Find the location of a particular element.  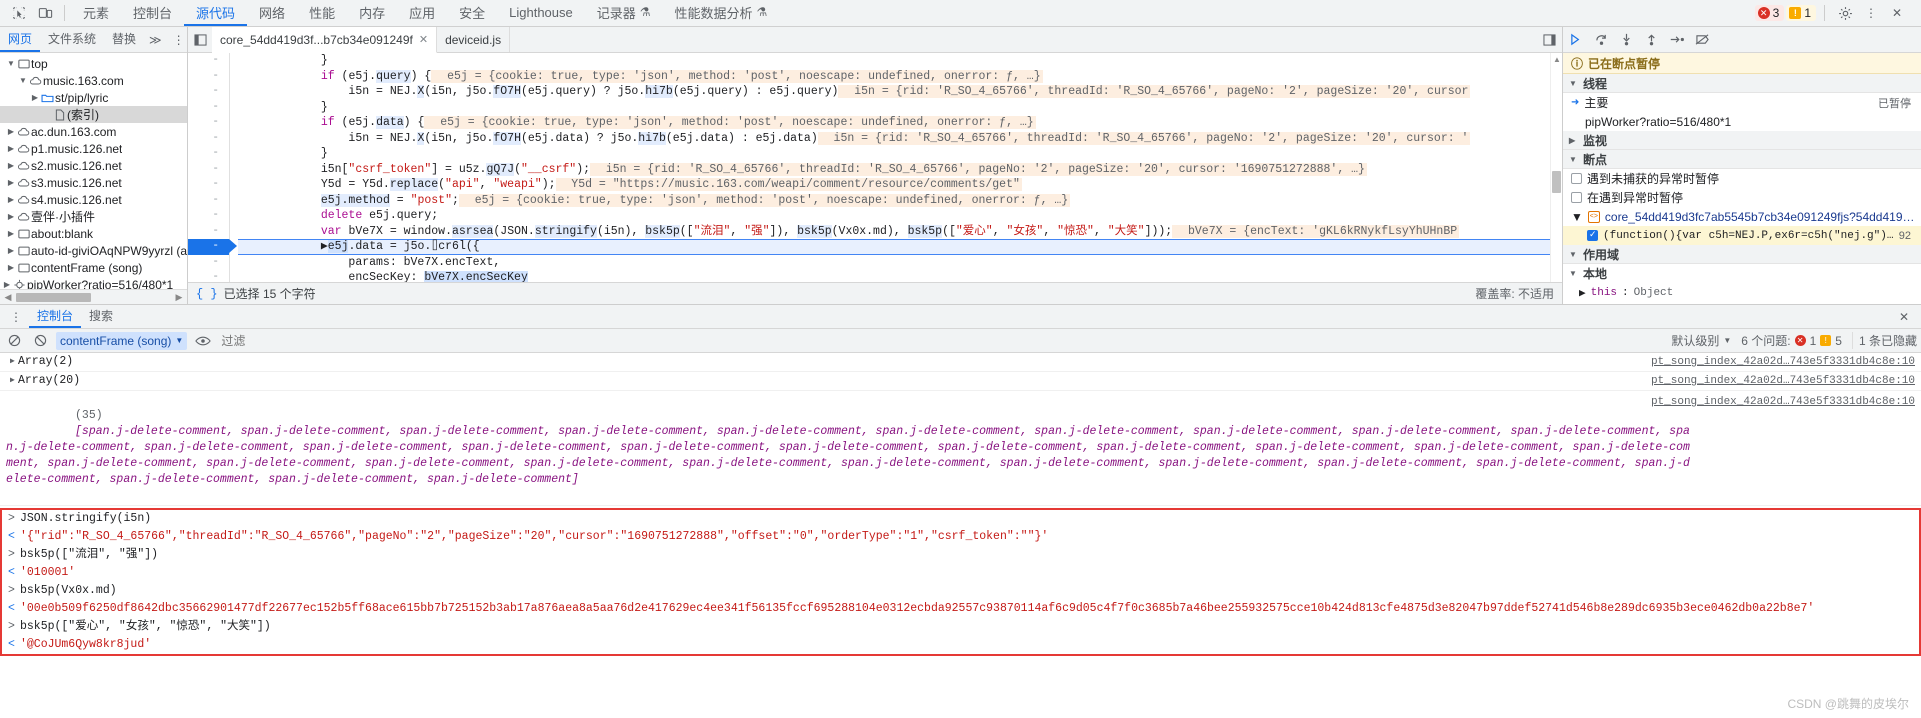

section-watch: ▶ 监视 is located at coordinates (1742, 140).